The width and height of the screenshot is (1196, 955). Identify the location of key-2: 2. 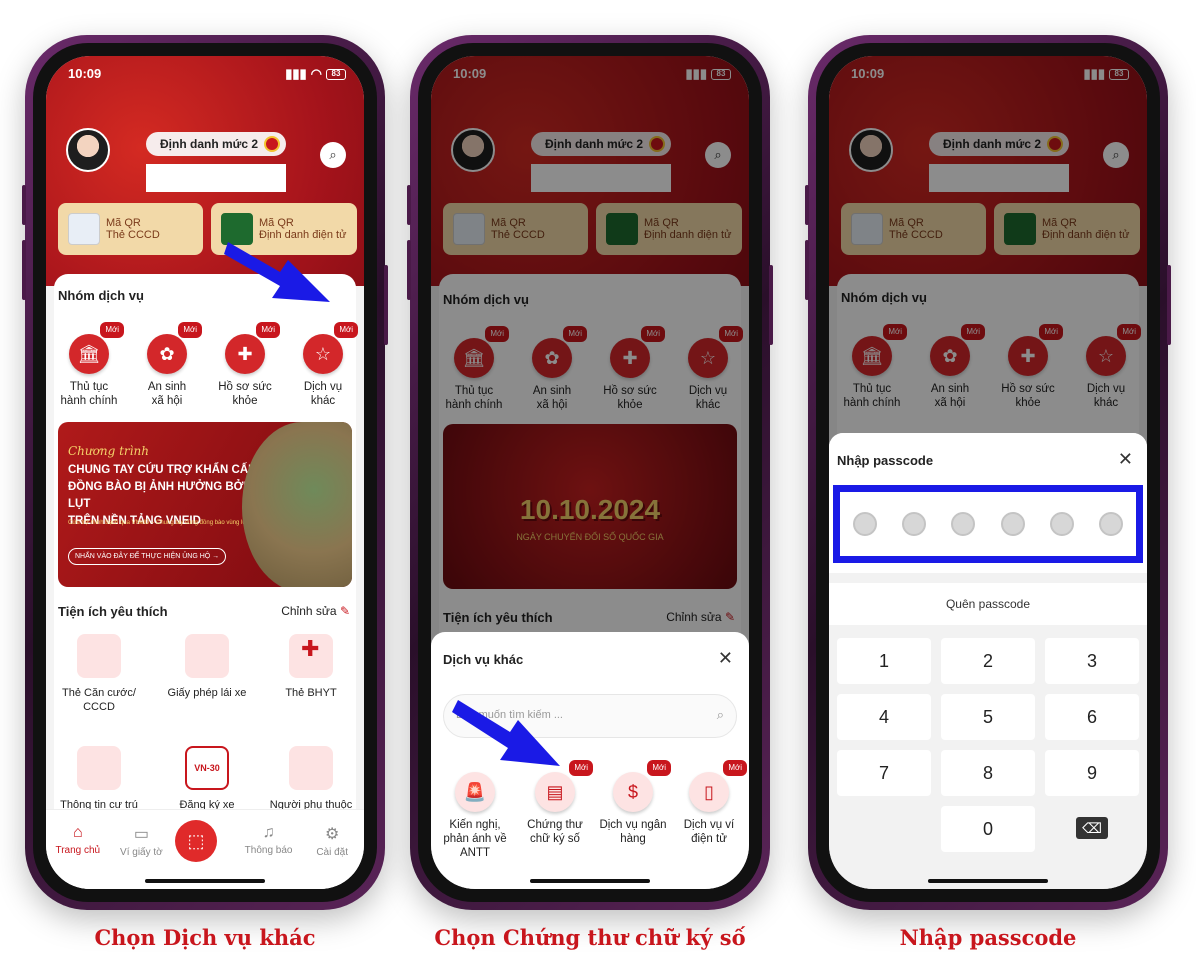
(988, 661).